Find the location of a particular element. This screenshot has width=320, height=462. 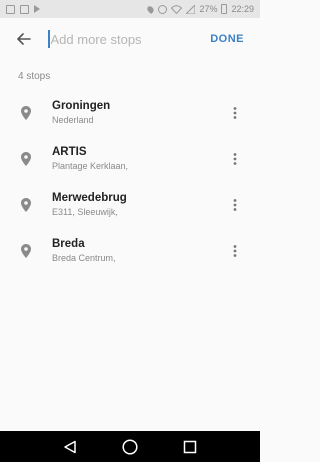

gallery-icon is located at coordinates (24, 9).